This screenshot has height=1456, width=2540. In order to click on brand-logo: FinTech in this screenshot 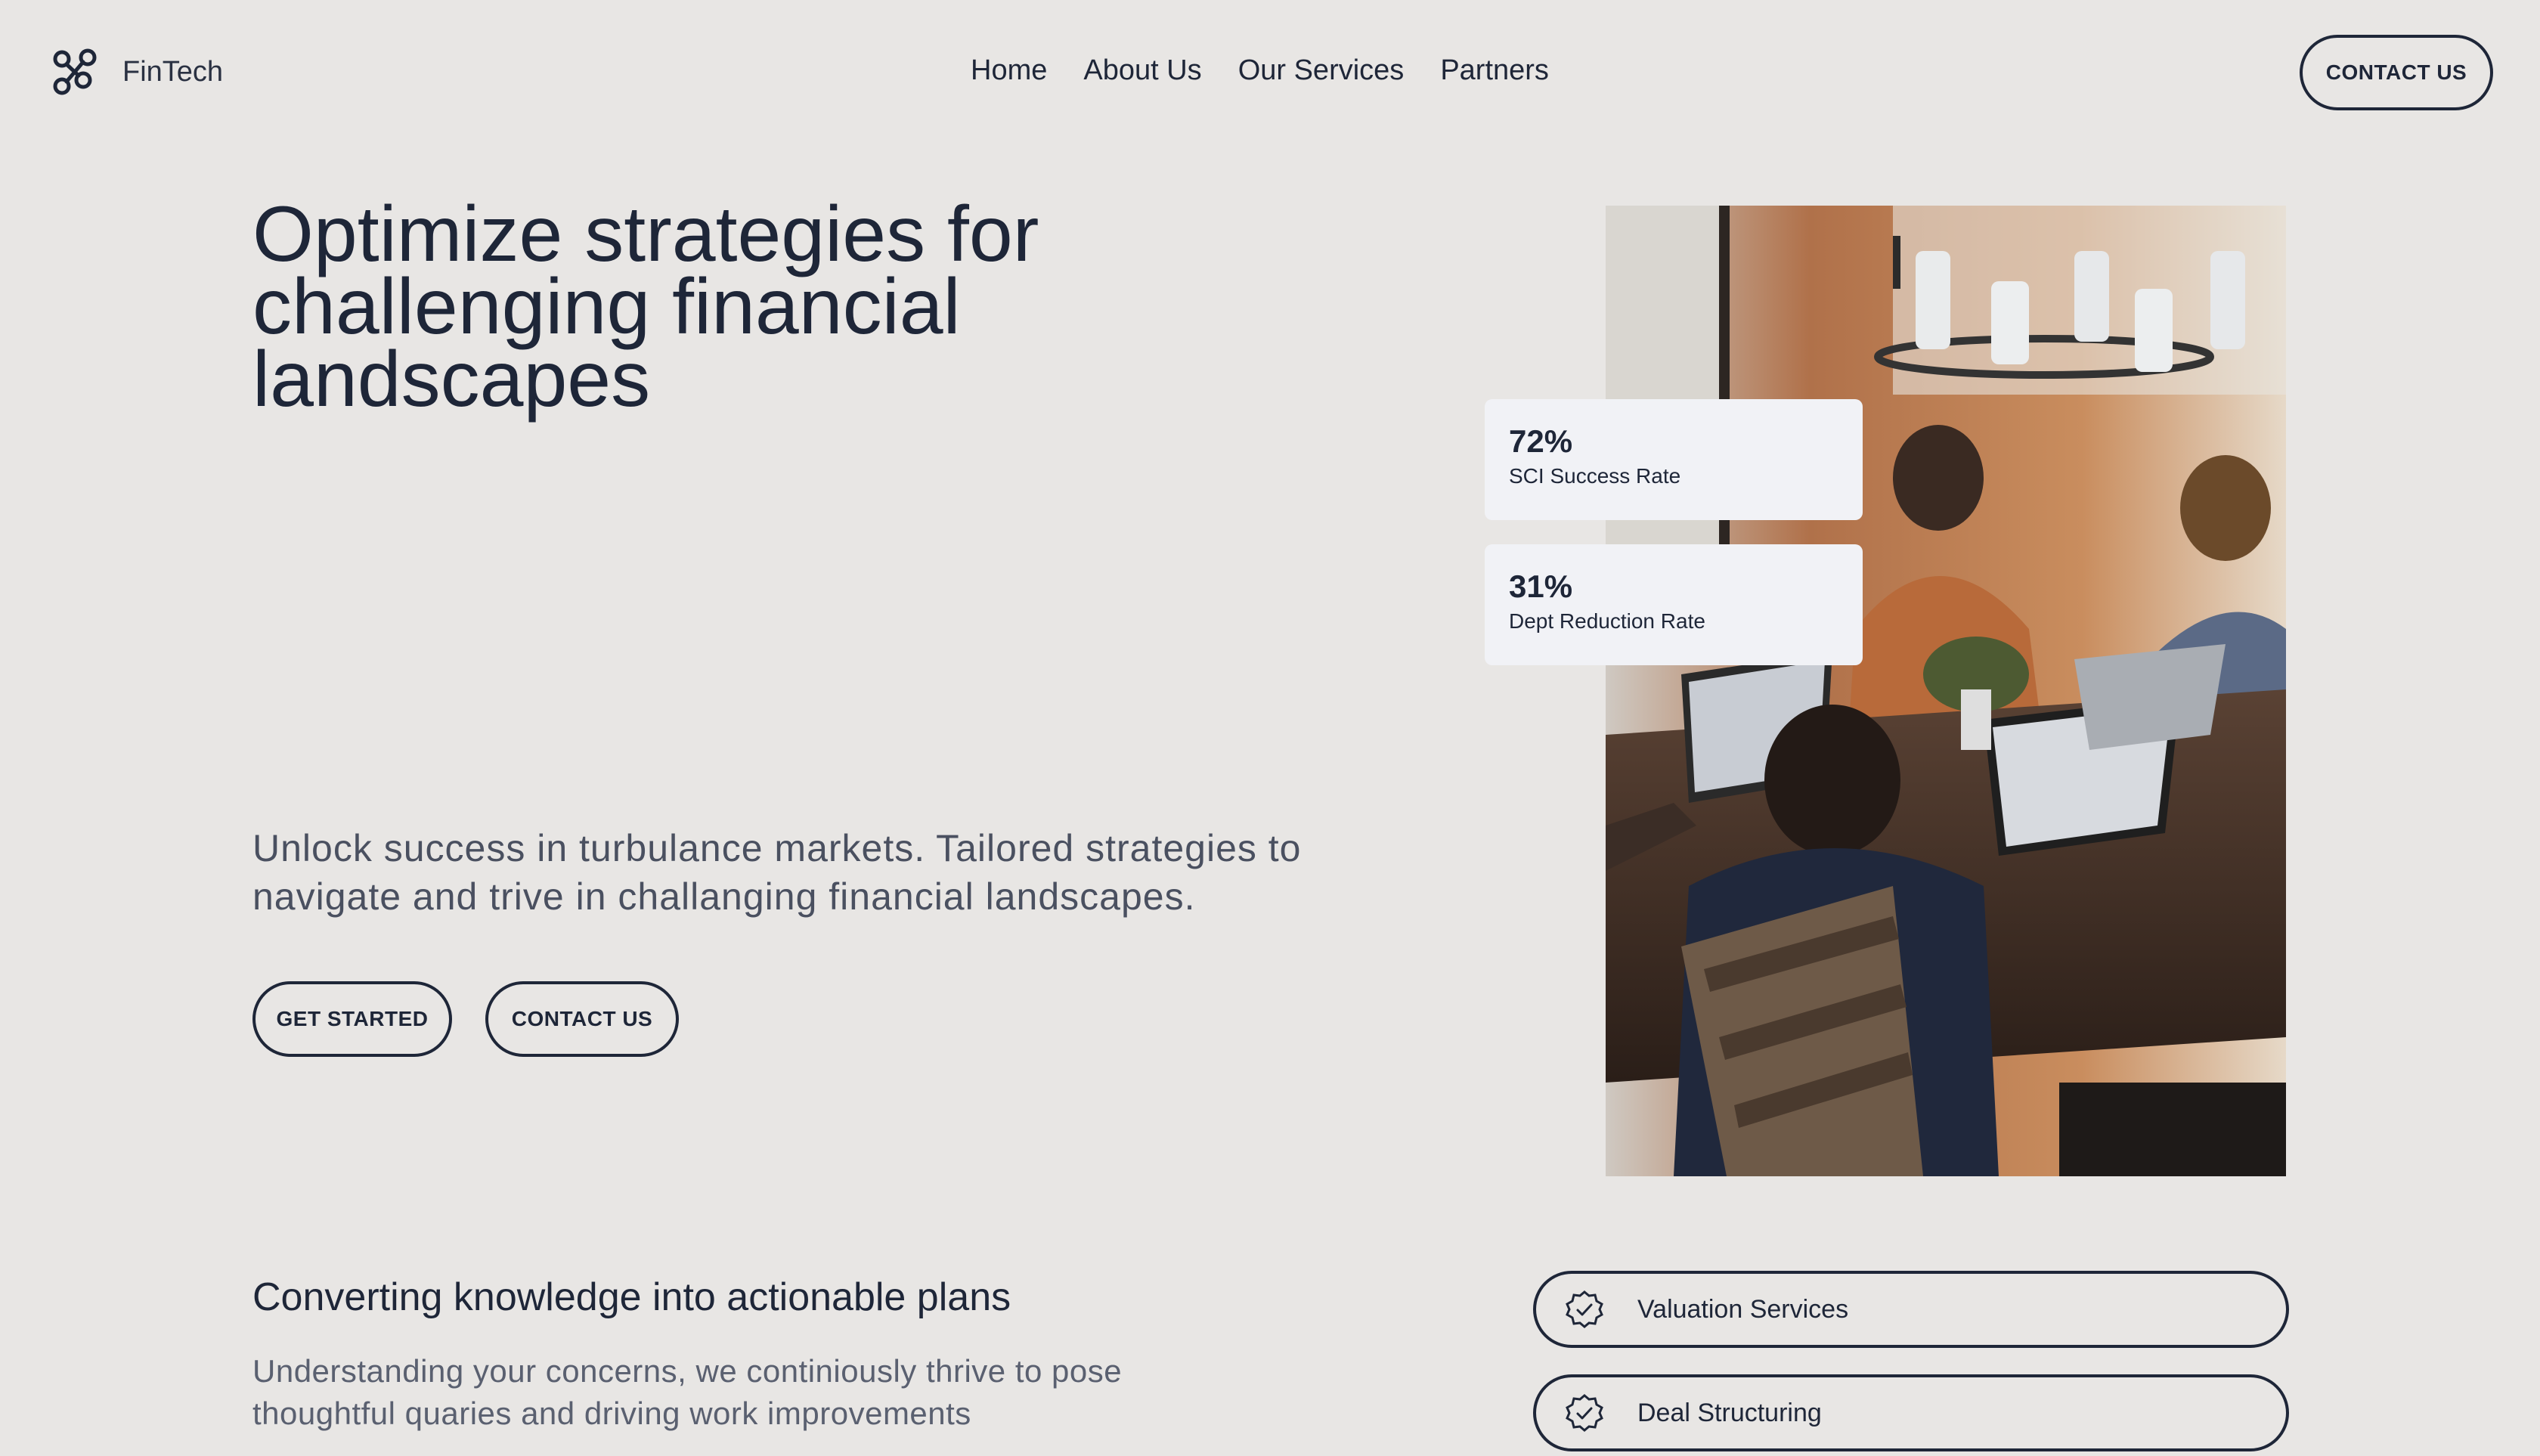, I will do `click(135, 71)`.